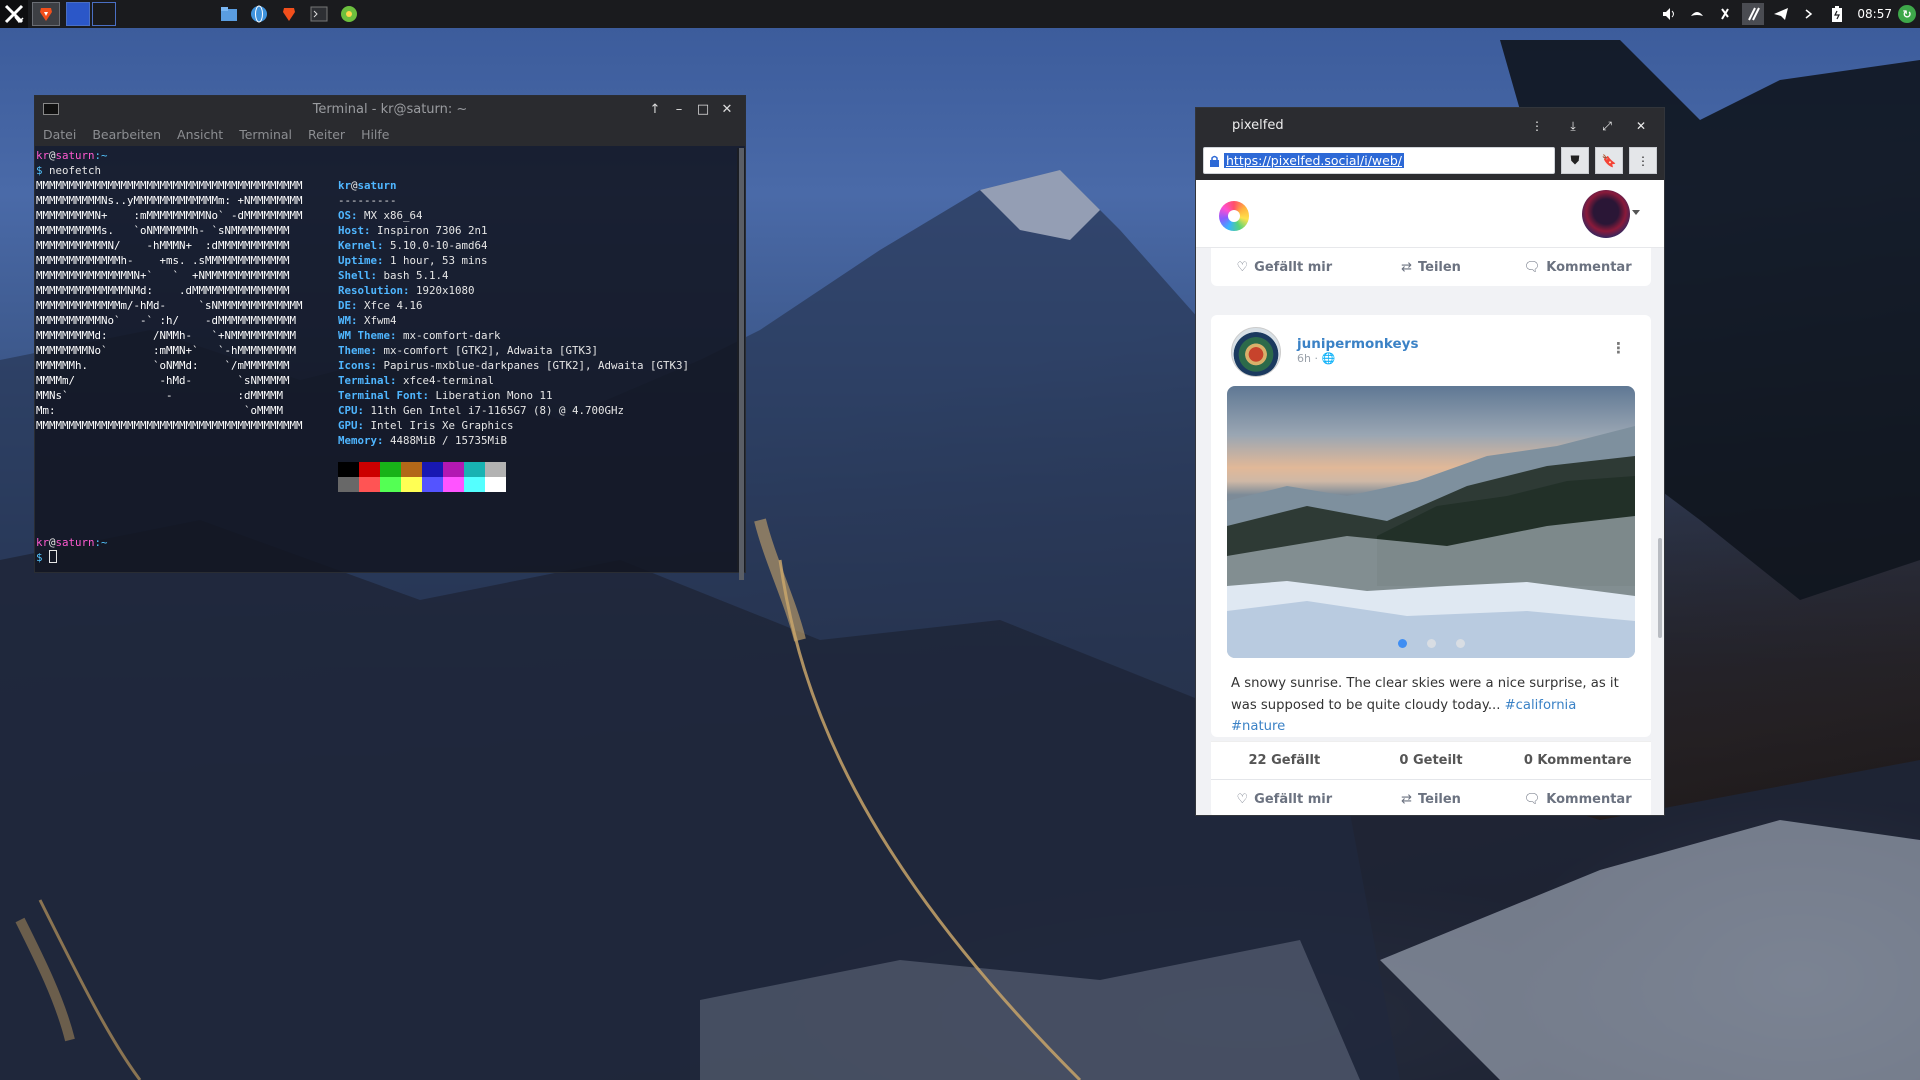  Describe the element at coordinates (413, 230) in the screenshot. I see `info-row: Host: Inspiron 7306 2n1` at that location.